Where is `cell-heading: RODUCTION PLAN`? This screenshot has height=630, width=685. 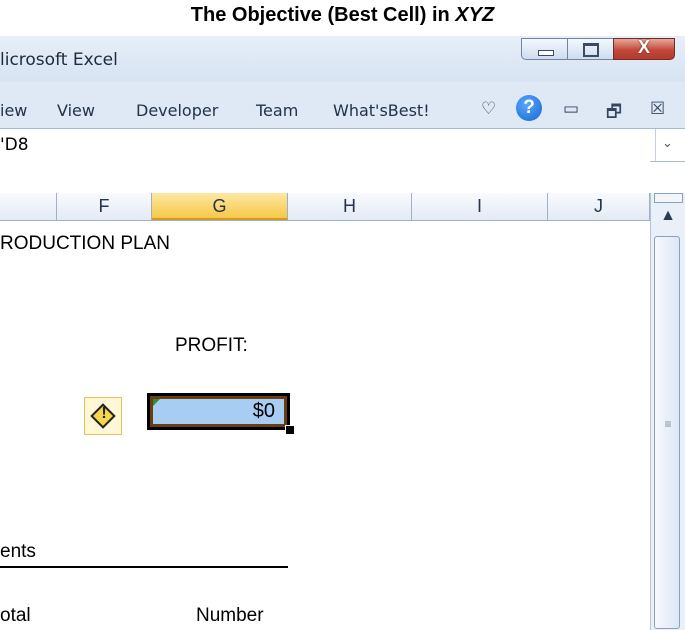
cell-heading: RODUCTION PLAN is located at coordinates (85, 244).